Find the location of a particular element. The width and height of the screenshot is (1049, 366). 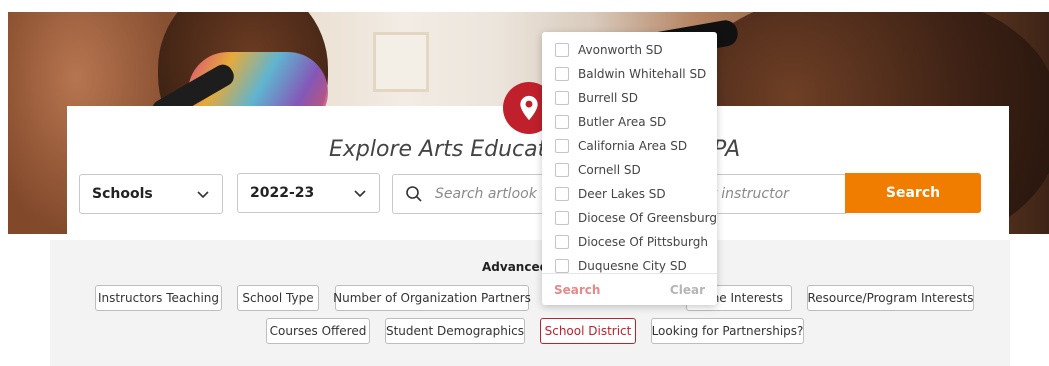

dropdown-option: Avonworth SD is located at coordinates (629, 50).